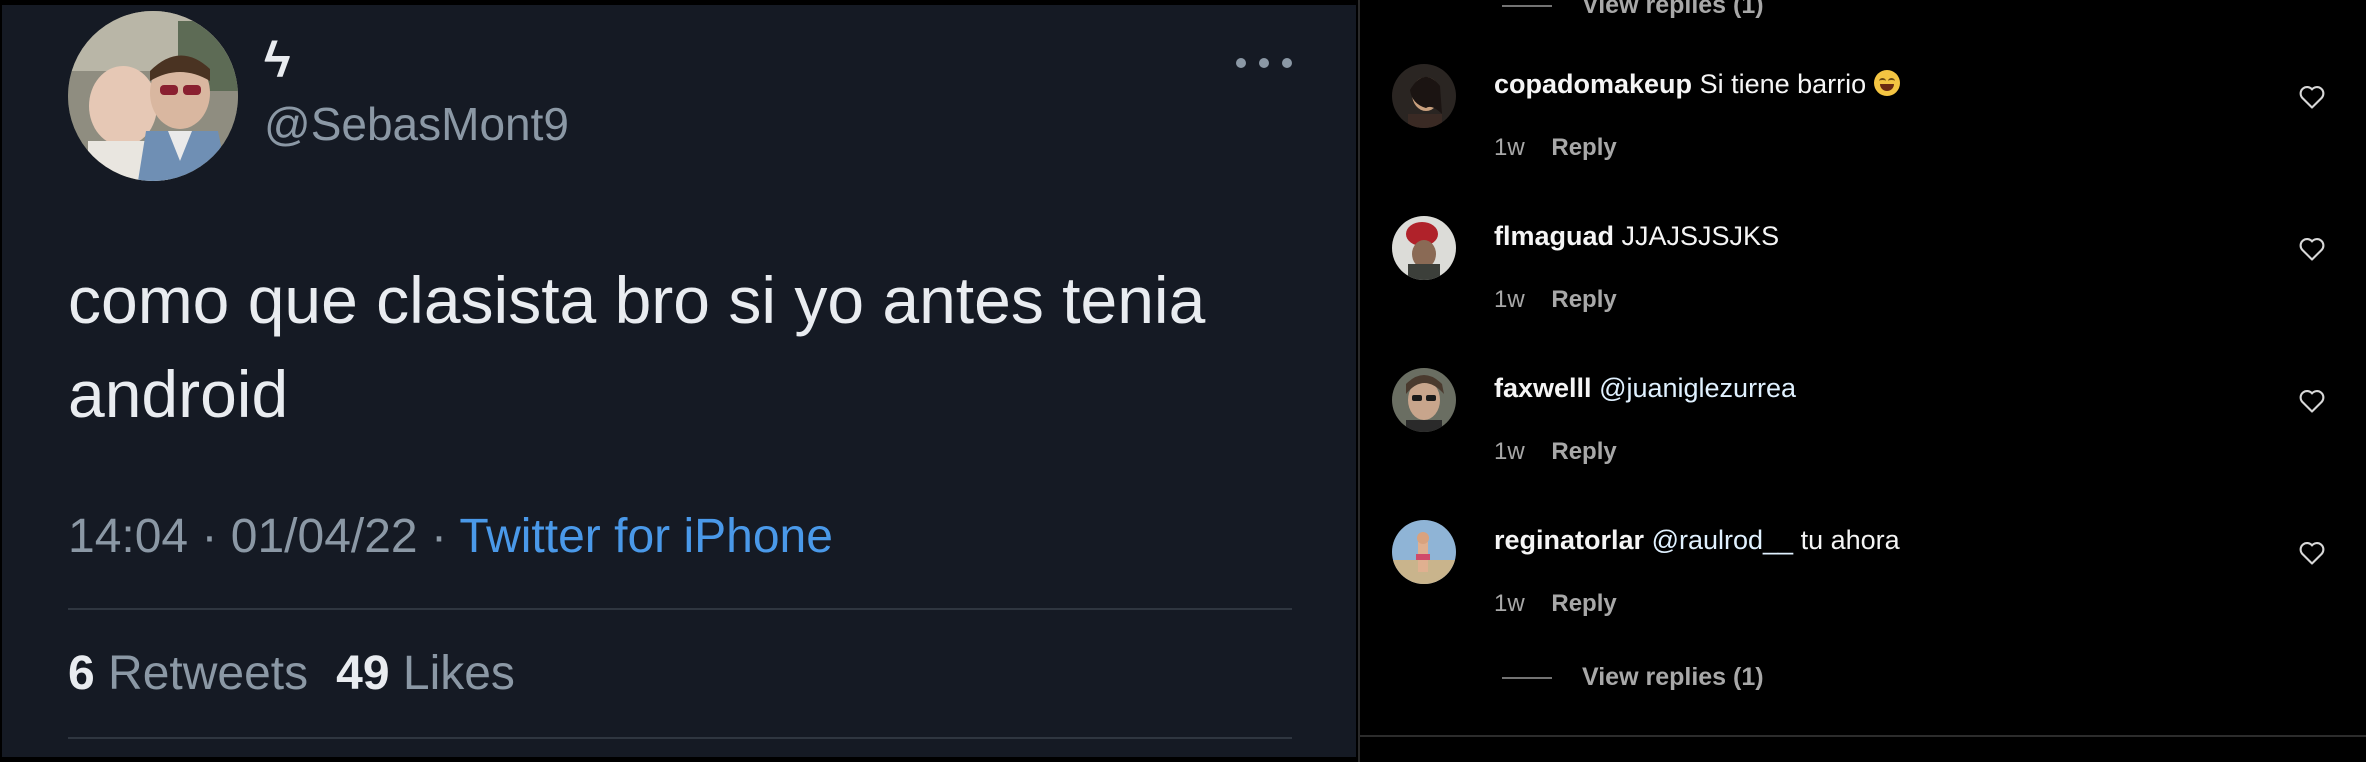 This screenshot has height=762, width=2366. I want to click on more-options-icon, so click(1264, 63).